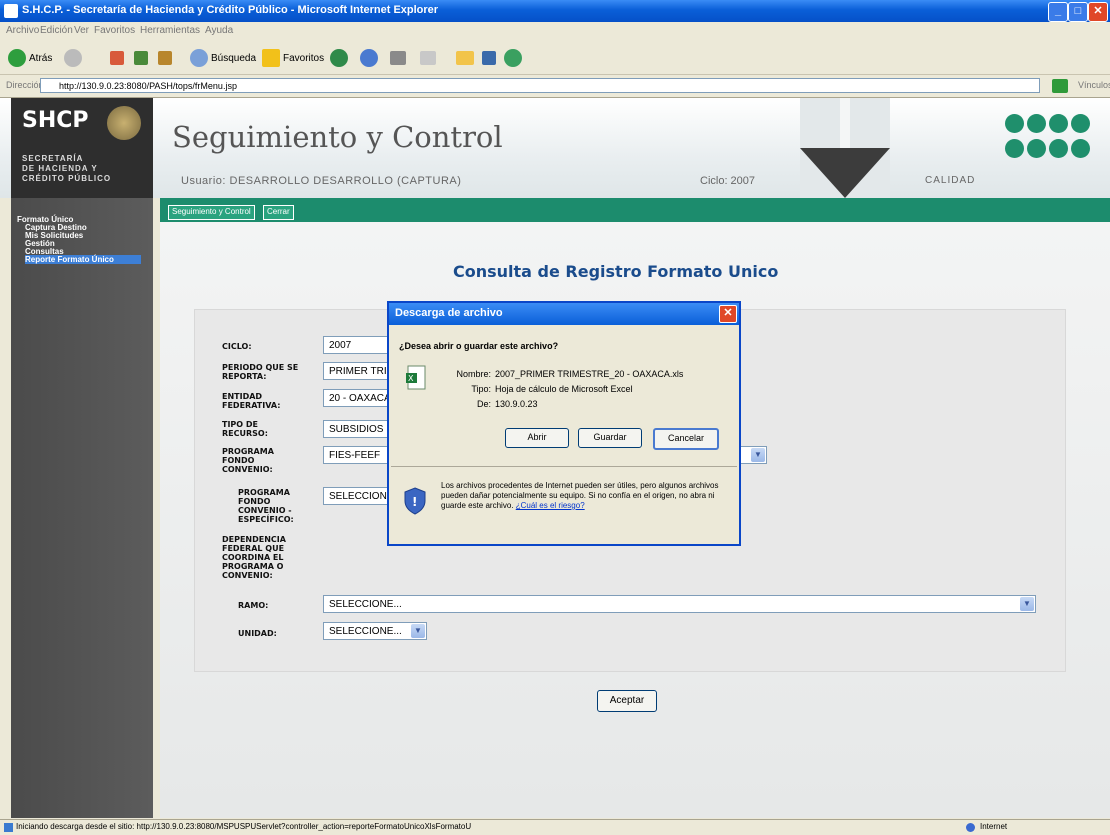  What do you see at coordinates (22, 30) in the screenshot?
I see `menu-file: Archivo` at bounding box center [22, 30].